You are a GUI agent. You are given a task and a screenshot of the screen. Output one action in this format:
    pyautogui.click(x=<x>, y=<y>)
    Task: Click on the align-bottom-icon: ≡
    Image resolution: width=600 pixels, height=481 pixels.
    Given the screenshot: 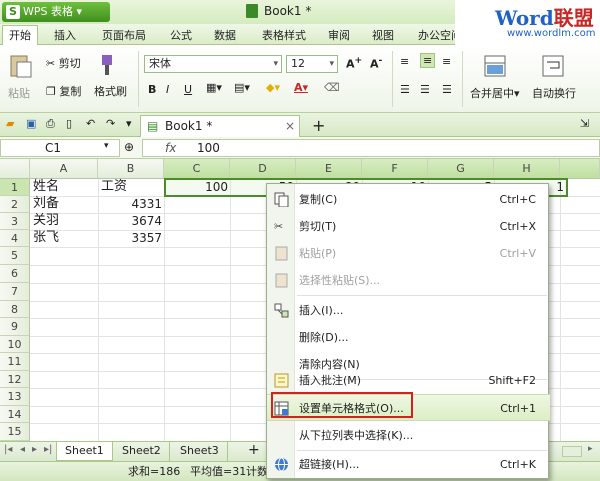 What is the action you would take?
    pyautogui.click(x=446, y=61)
    